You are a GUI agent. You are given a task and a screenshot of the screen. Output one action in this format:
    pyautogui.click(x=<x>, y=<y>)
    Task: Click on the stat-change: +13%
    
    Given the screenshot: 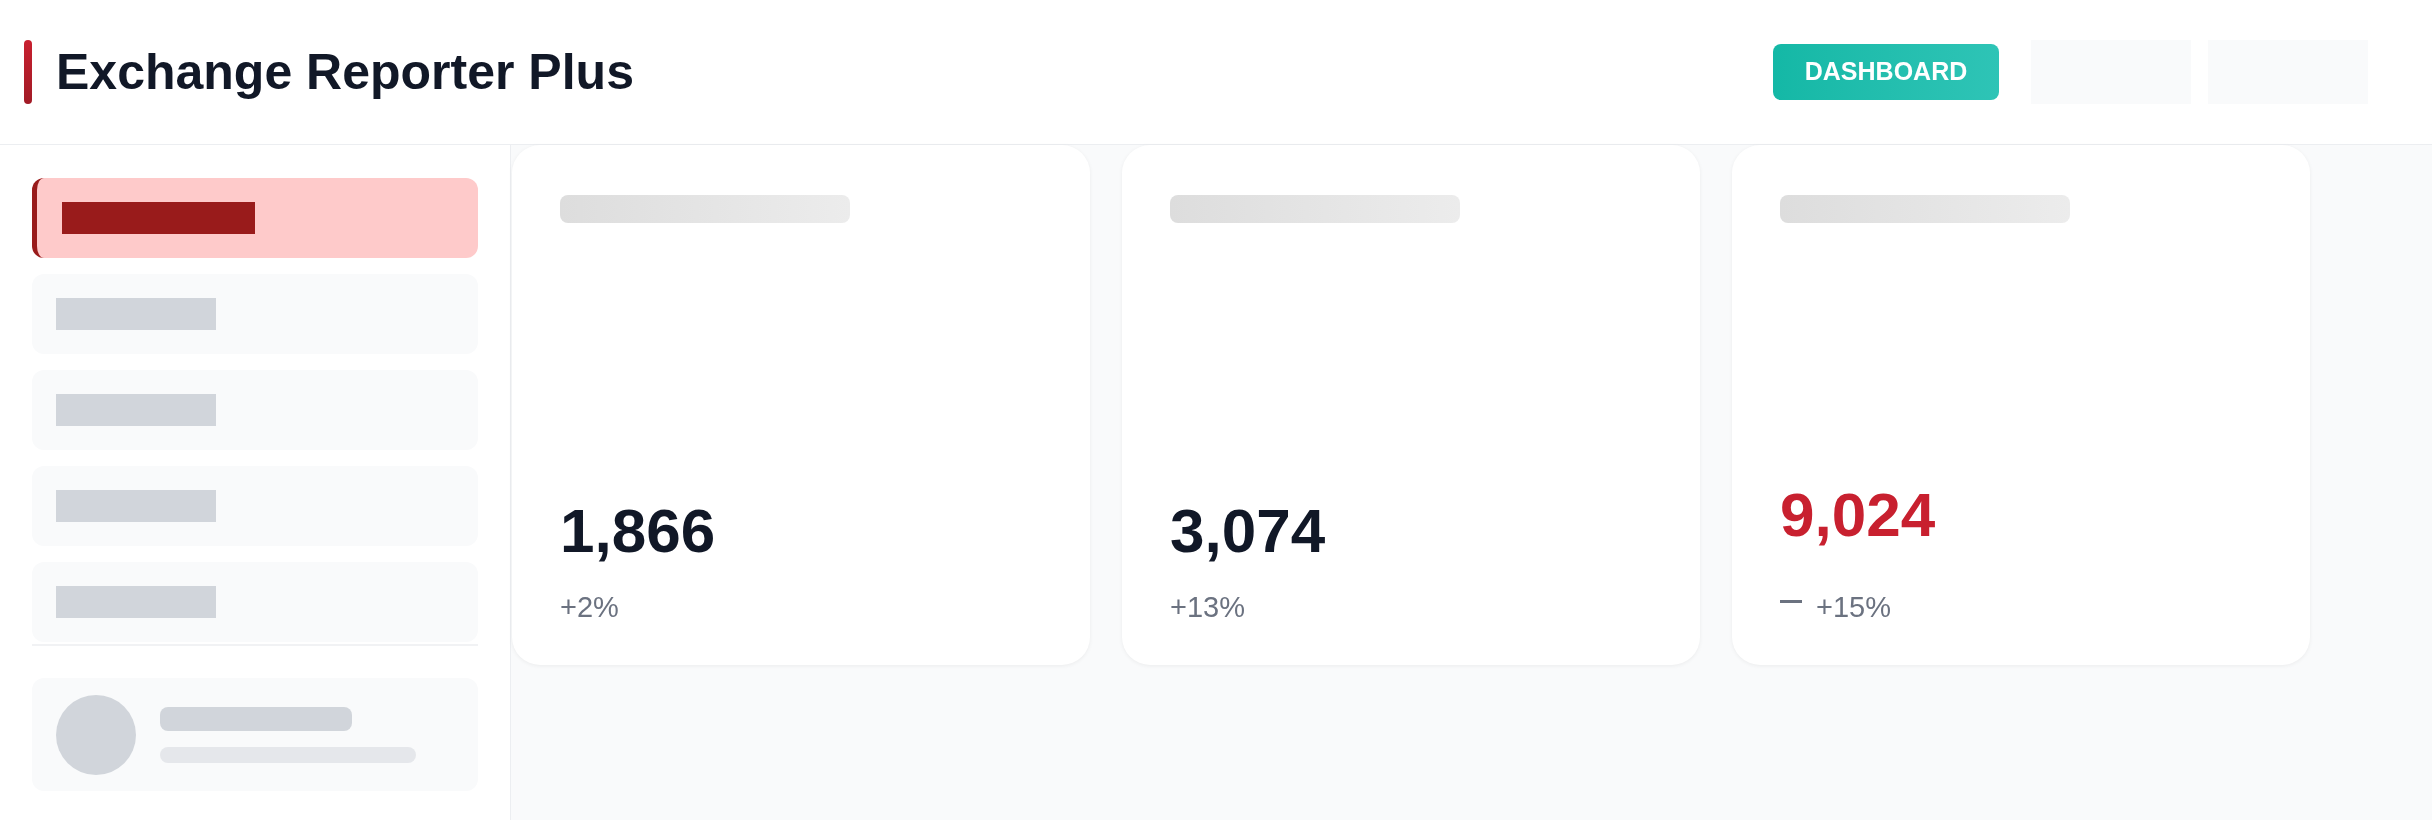 What is the action you would take?
    pyautogui.click(x=1207, y=607)
    